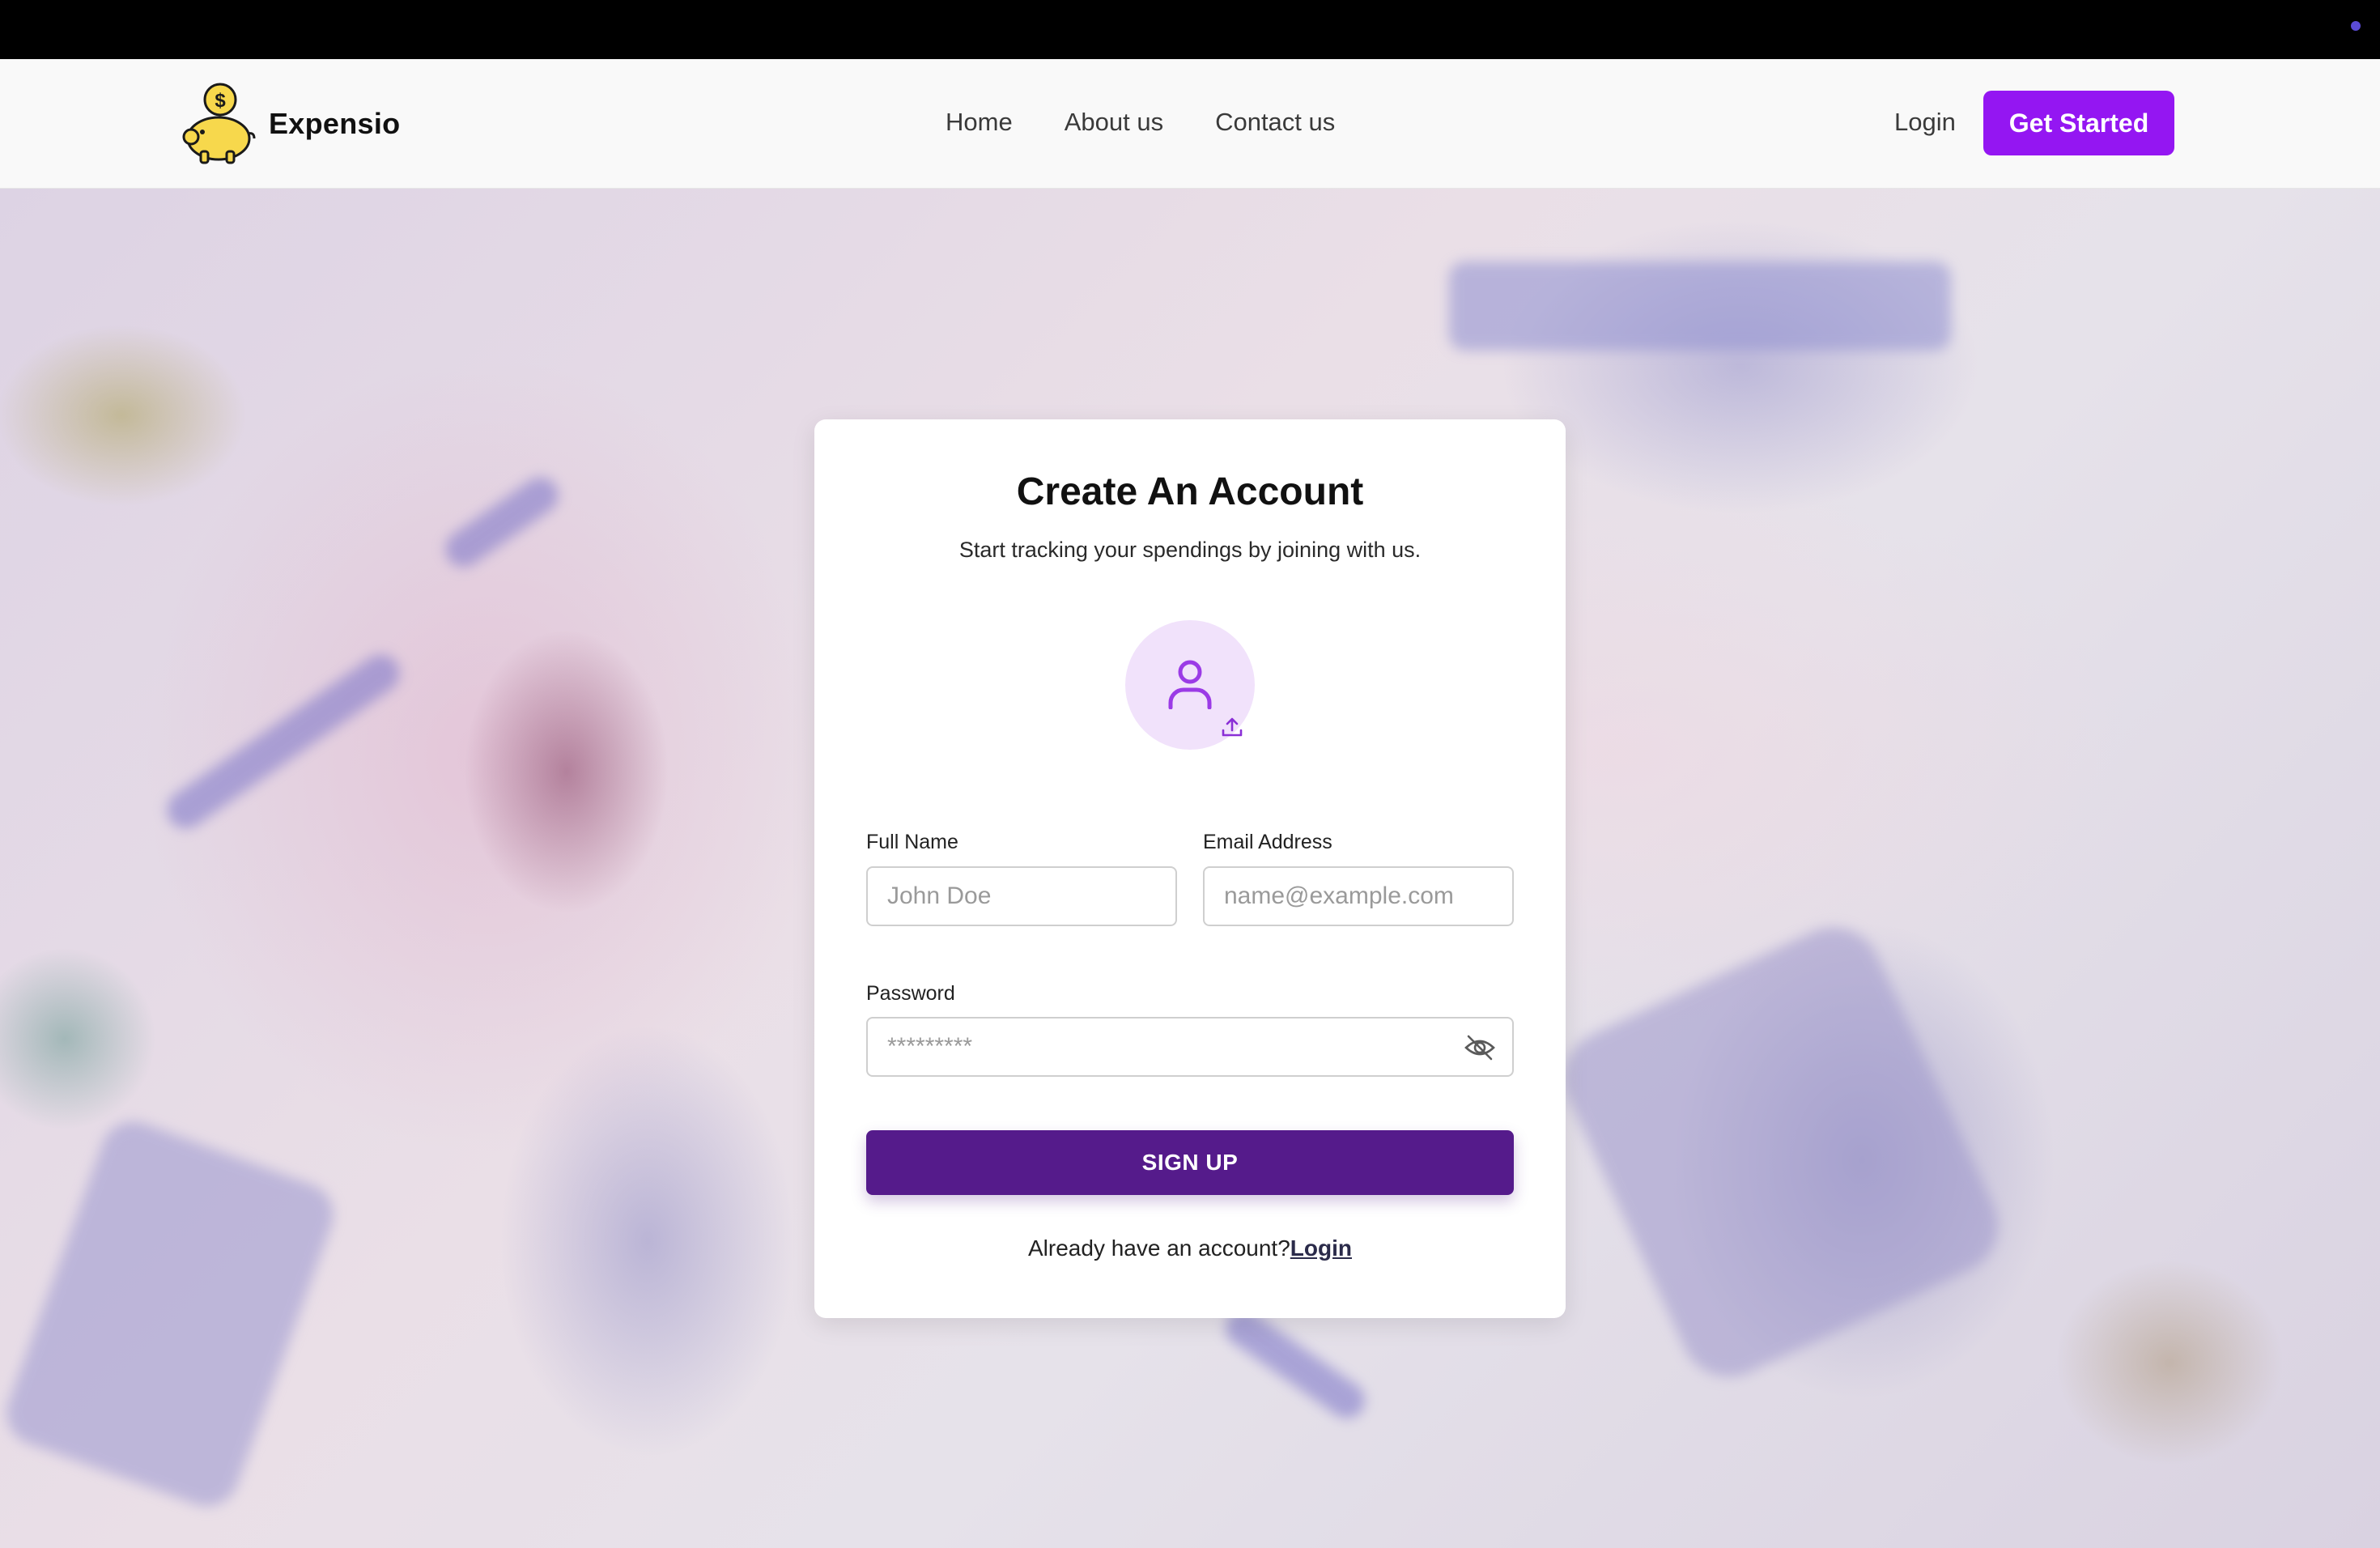 The width and height of the screenshot is (2380, 1548). I want to click on avatar-upload, so click(1190, 685).